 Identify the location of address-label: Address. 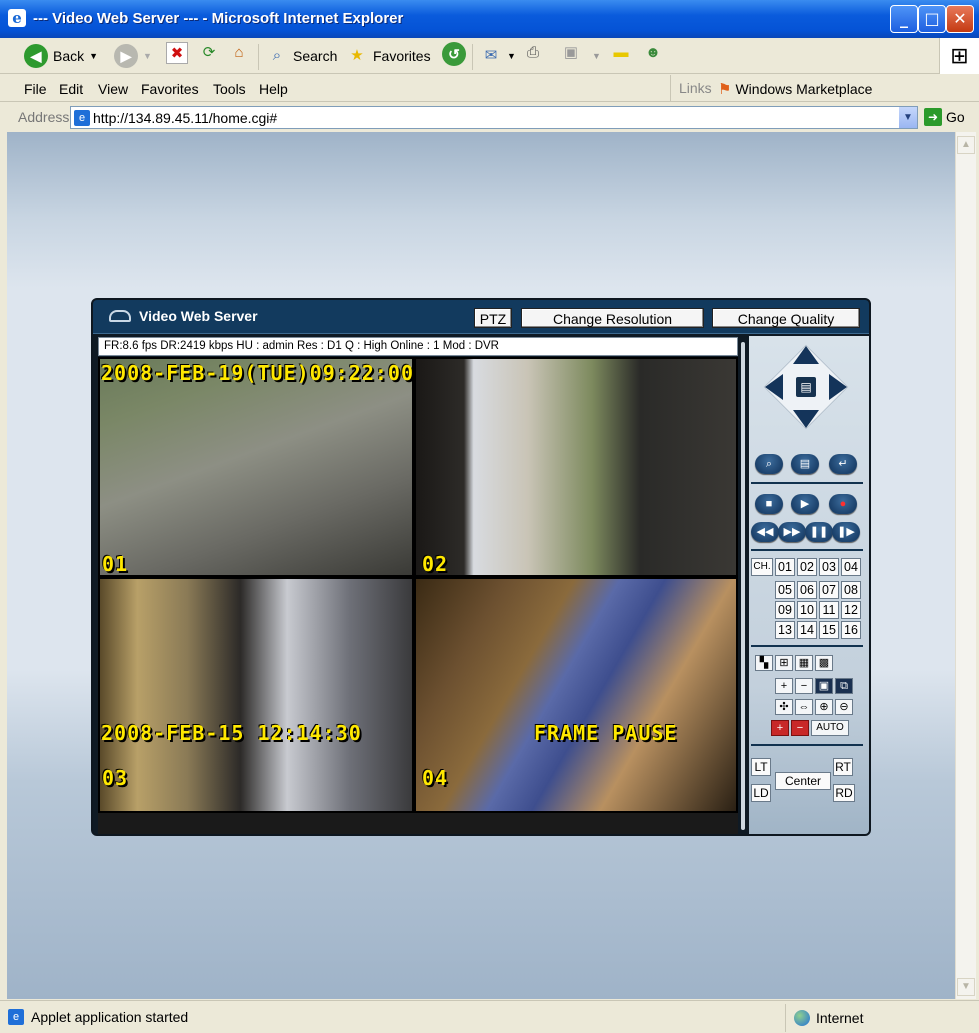
(44, 117).